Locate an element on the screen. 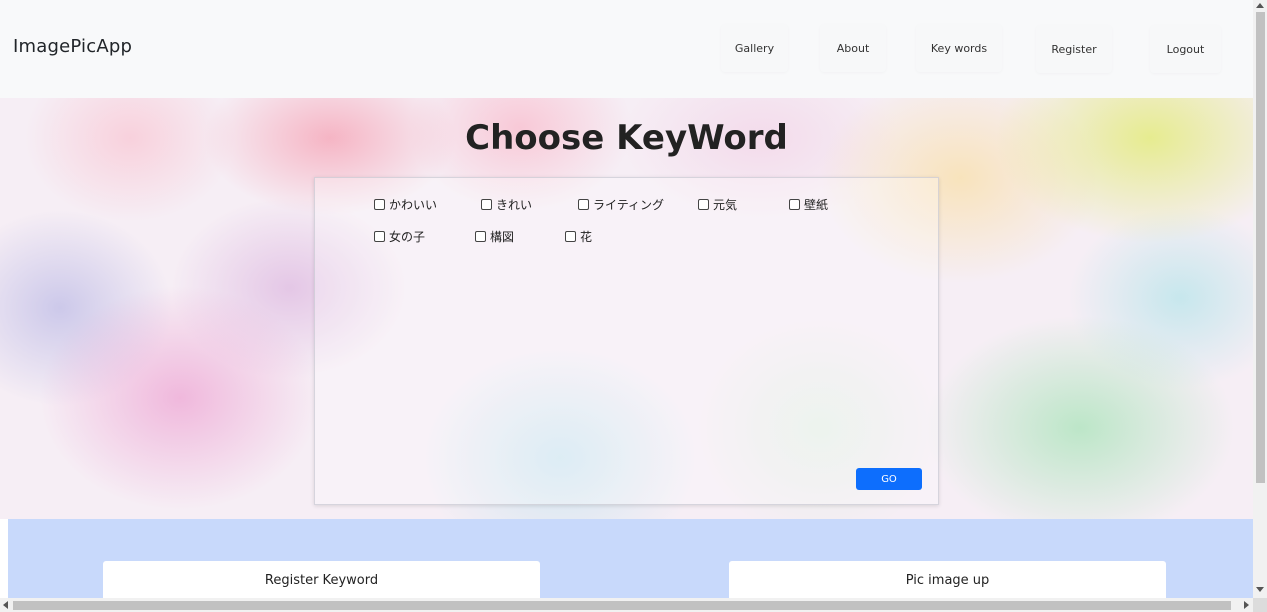 The height and width of the screenshot is (612, 1267). keyword-checkbox-kirei: きれい is located at coordinates (506, 204).